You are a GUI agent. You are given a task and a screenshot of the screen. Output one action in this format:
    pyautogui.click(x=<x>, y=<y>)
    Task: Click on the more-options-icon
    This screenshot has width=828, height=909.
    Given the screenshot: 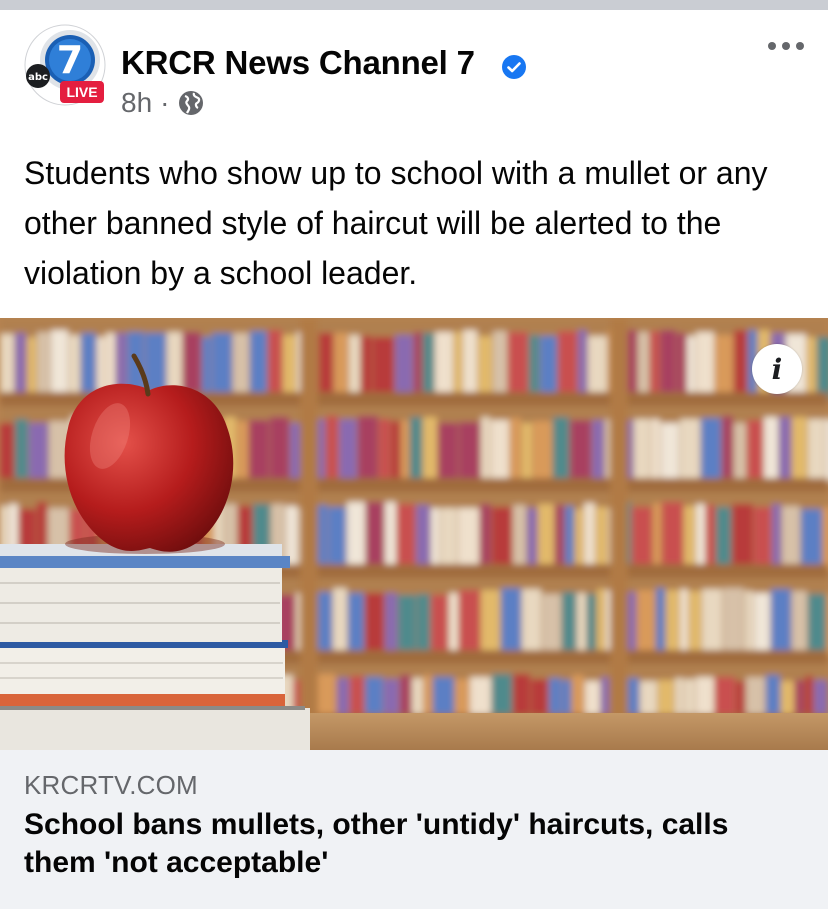 What is the action you would take?
    pyautogui.click(x=786, y=46)
    